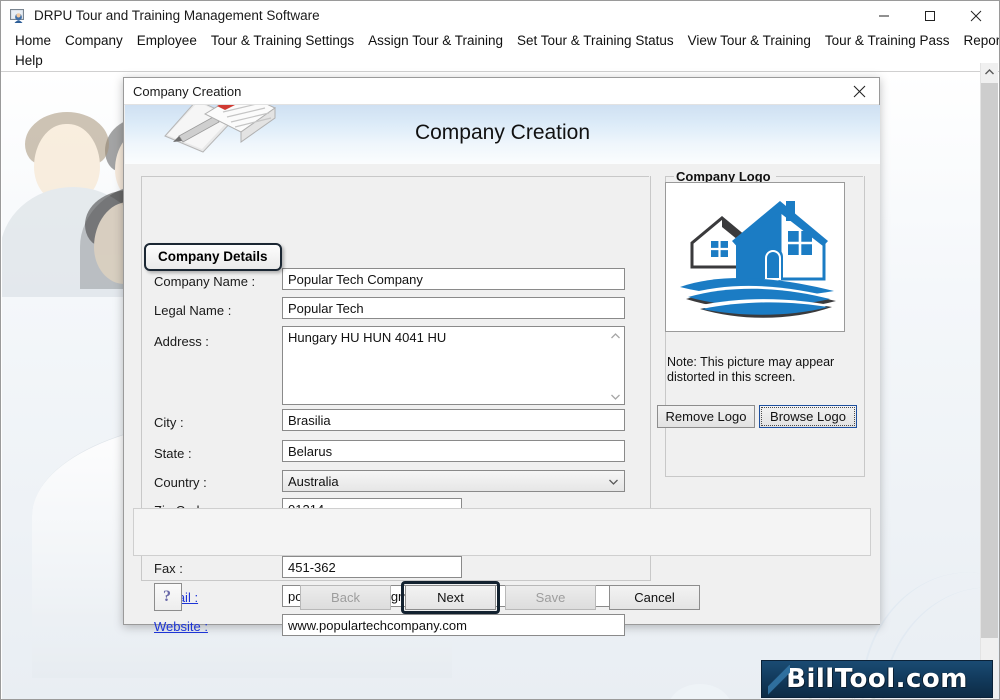  What do you see at coordinates (313, 481) in the screenshot?
I see `country-value: Australia` at bounding box center [313, 481].